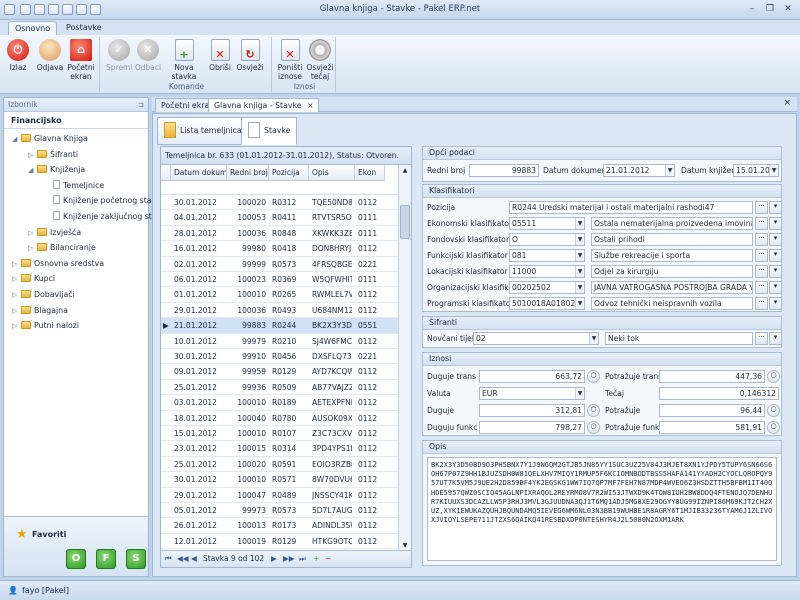 The width and height of the screenshot is (800, 600). I want to click on scroll-thumb, so click(405, 222).